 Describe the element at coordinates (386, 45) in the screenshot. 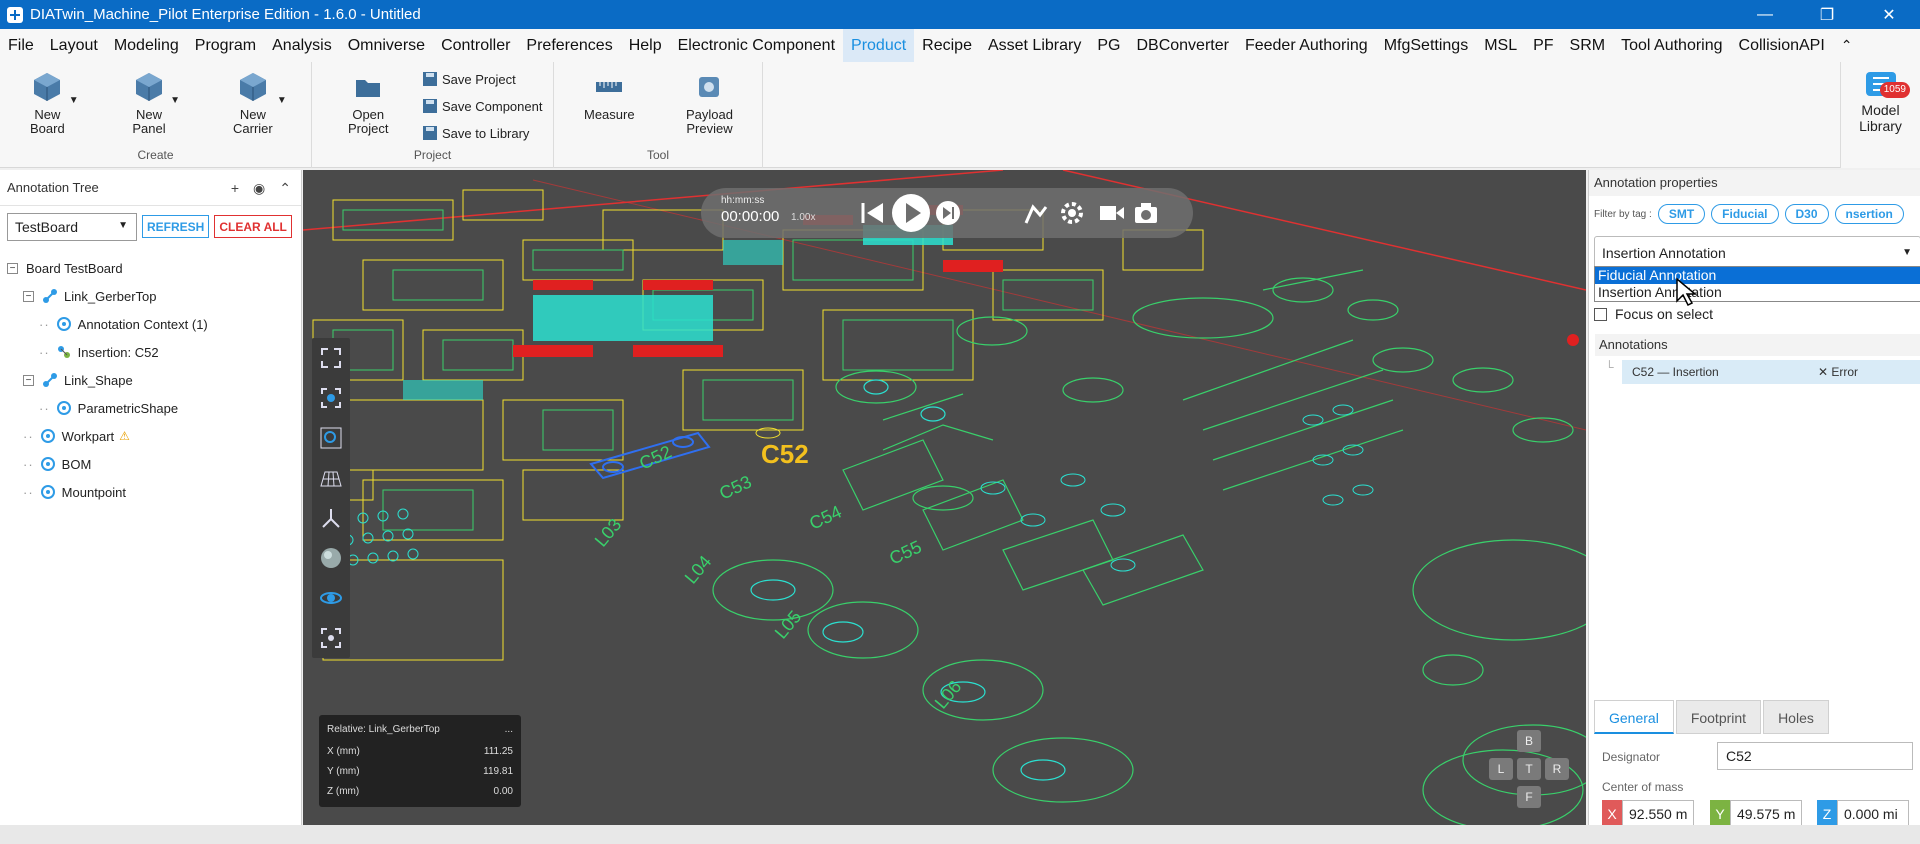

I see `menu-item-omniverse: Omniverse` at that location.